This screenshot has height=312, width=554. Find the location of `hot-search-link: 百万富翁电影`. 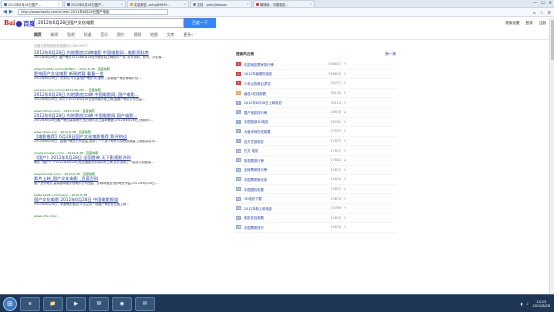

hot-search-link: 百万富翁电影 is located at coordinates (280, 141).